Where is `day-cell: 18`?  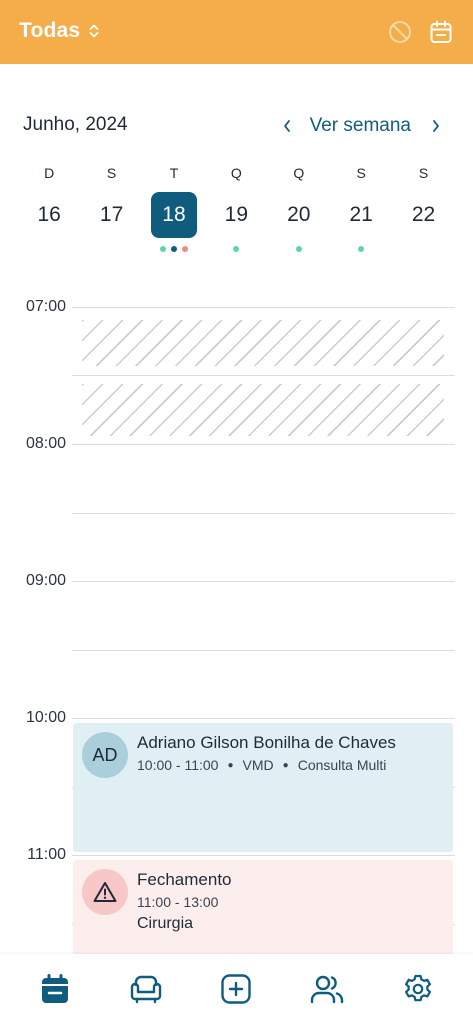
day-cell: 18 is located at coordinates (174, 222).